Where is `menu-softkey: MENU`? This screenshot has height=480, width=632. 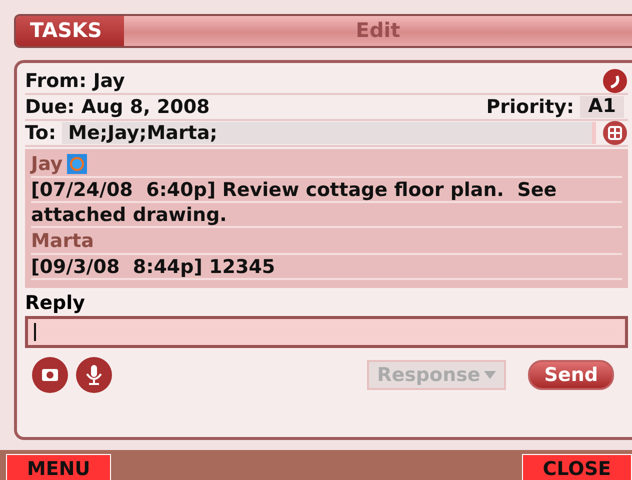 menu-softkey: MENU is located at coordinates (59, 467).